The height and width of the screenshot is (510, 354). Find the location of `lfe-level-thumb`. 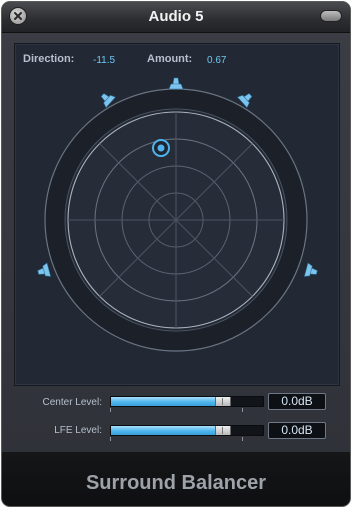

lfe-level-thumb is located at coordinates (223, 430).